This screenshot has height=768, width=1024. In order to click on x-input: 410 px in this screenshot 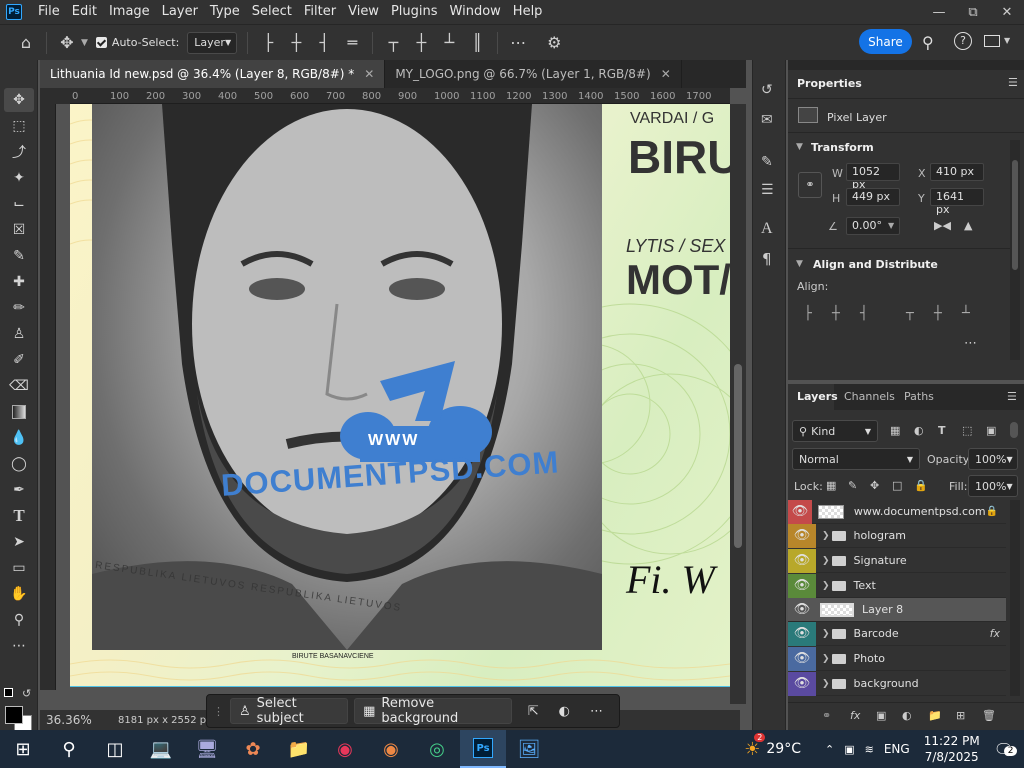, I will do `click(957, 172)`.